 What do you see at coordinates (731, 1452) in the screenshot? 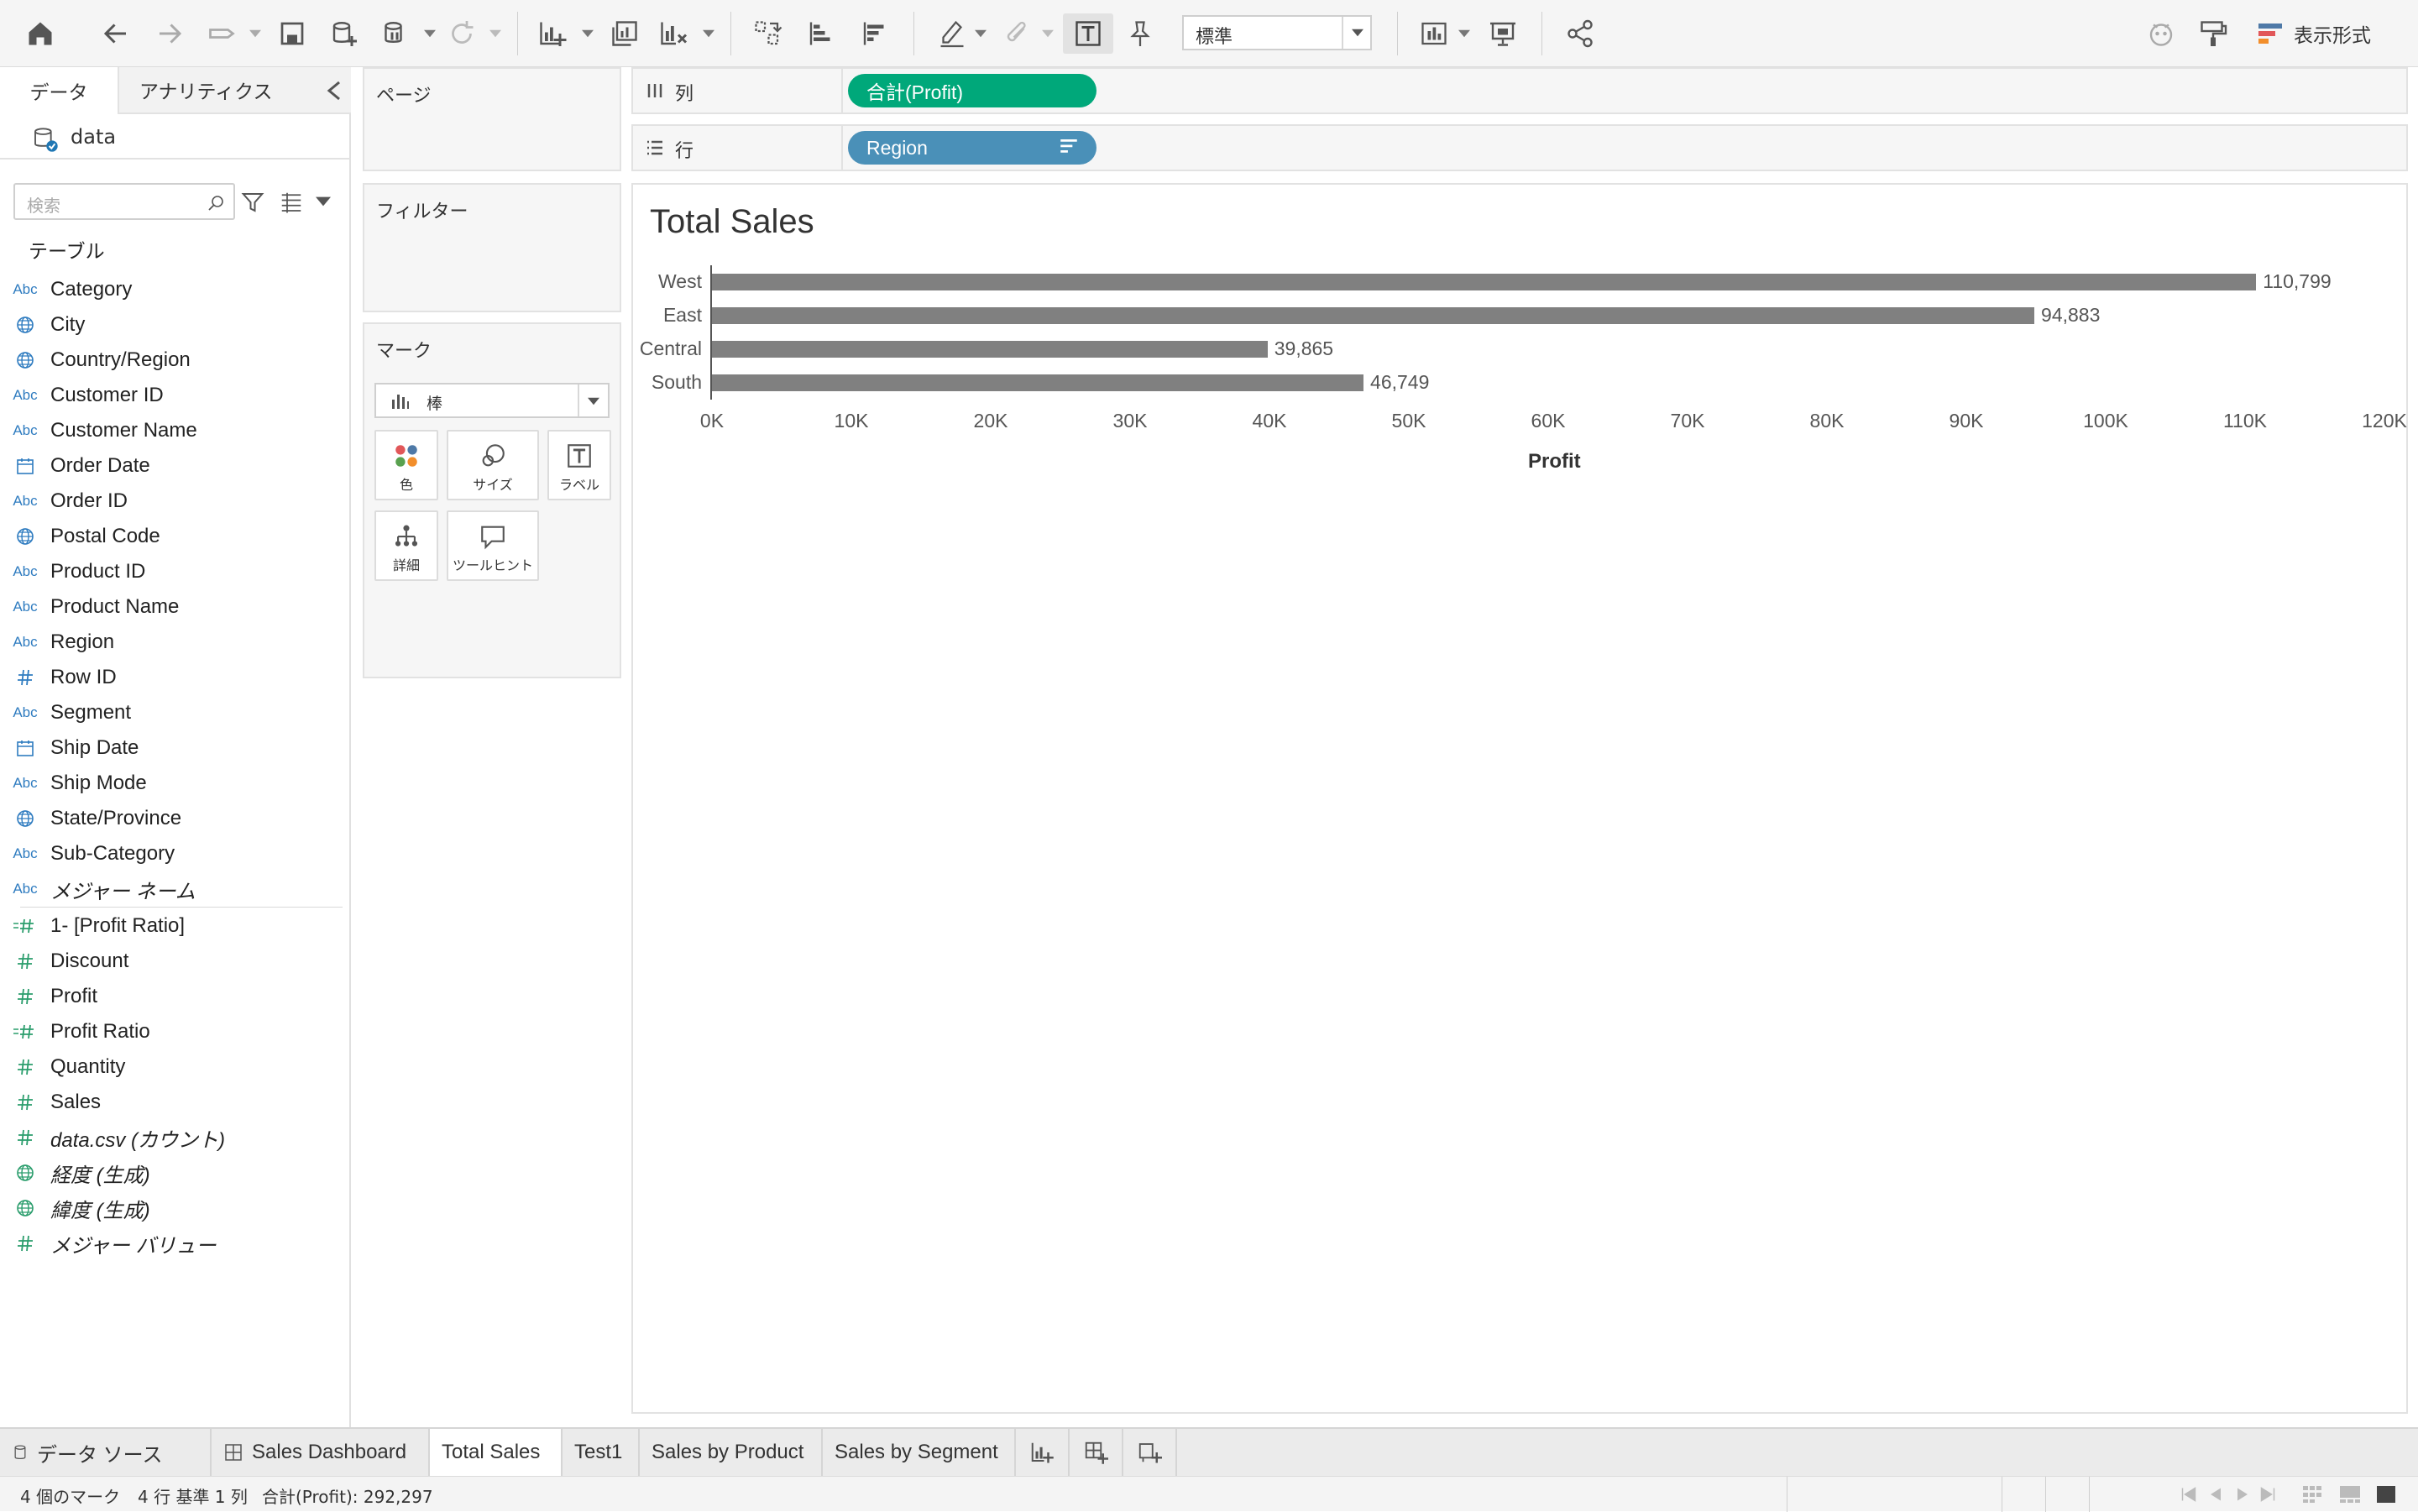
I see `tab-sales-by-product: Sales by Product` at bounding box center [731, 1452].